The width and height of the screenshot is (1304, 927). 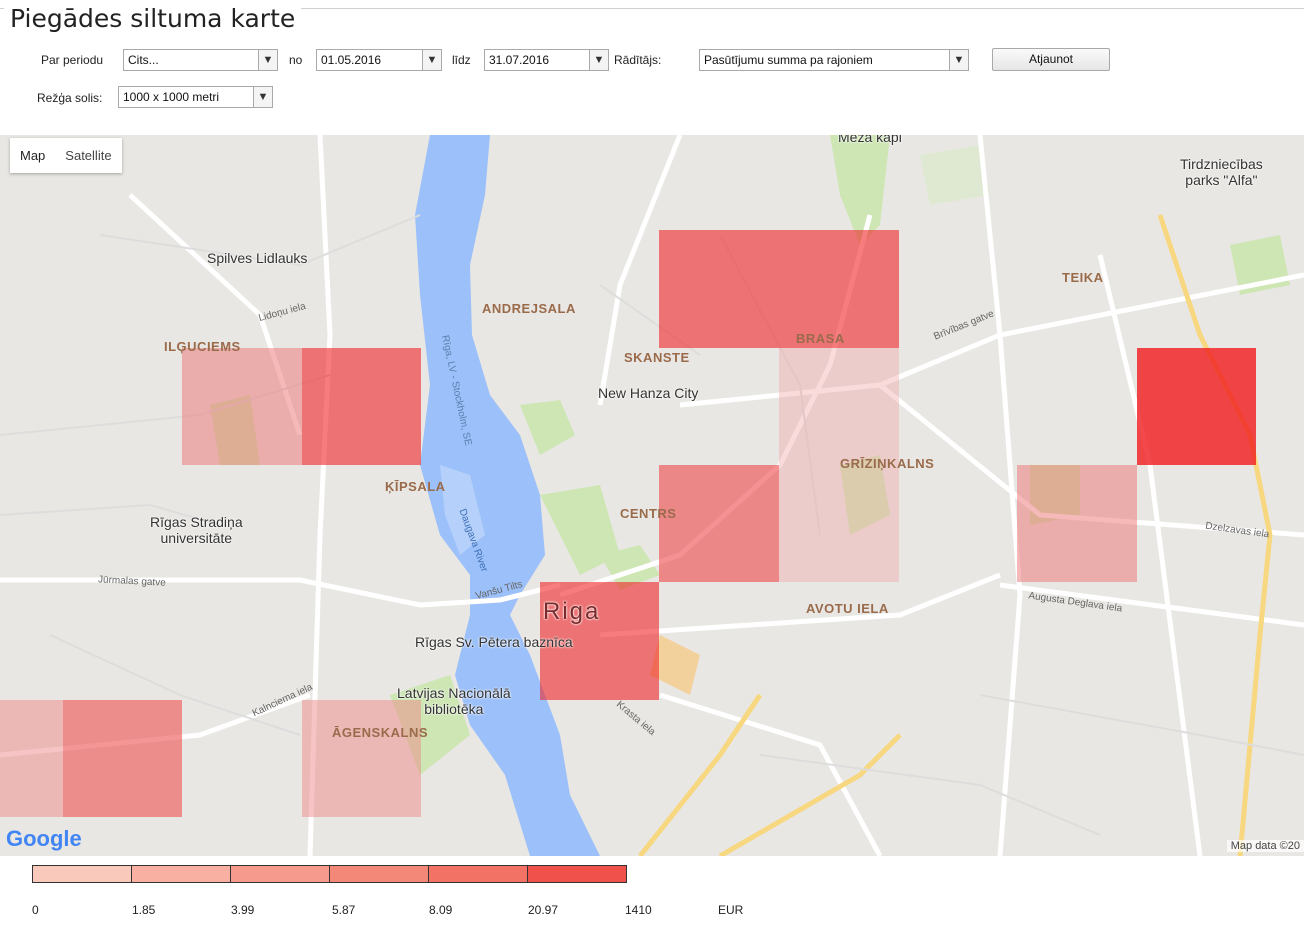 What do you see at coordinates (529, 308) in the screenshot?
I see `district-label: ANDREJSALA` at bounding box center [529, 308].